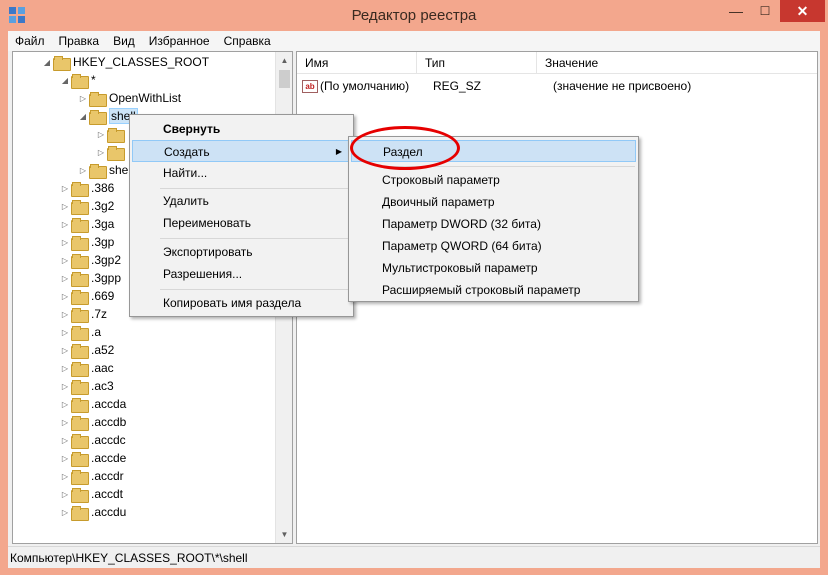  Describe the element at coordinates (241, 201) in the screenshot. I see `menu-item-delete: Удалить` at that location.